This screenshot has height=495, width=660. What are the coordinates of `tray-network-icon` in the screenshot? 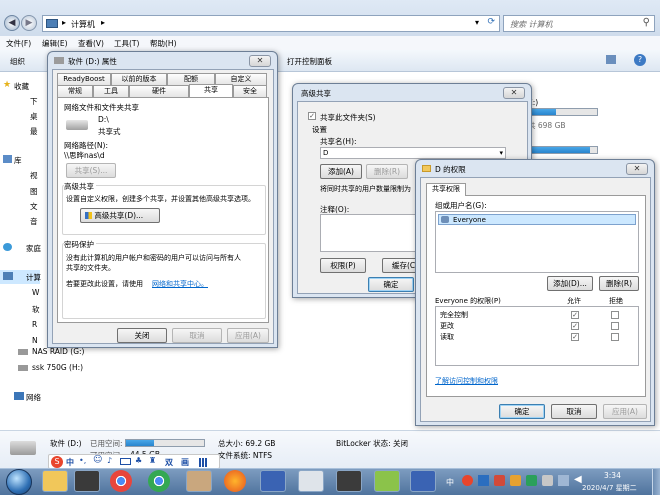 It's located at (563, 480).